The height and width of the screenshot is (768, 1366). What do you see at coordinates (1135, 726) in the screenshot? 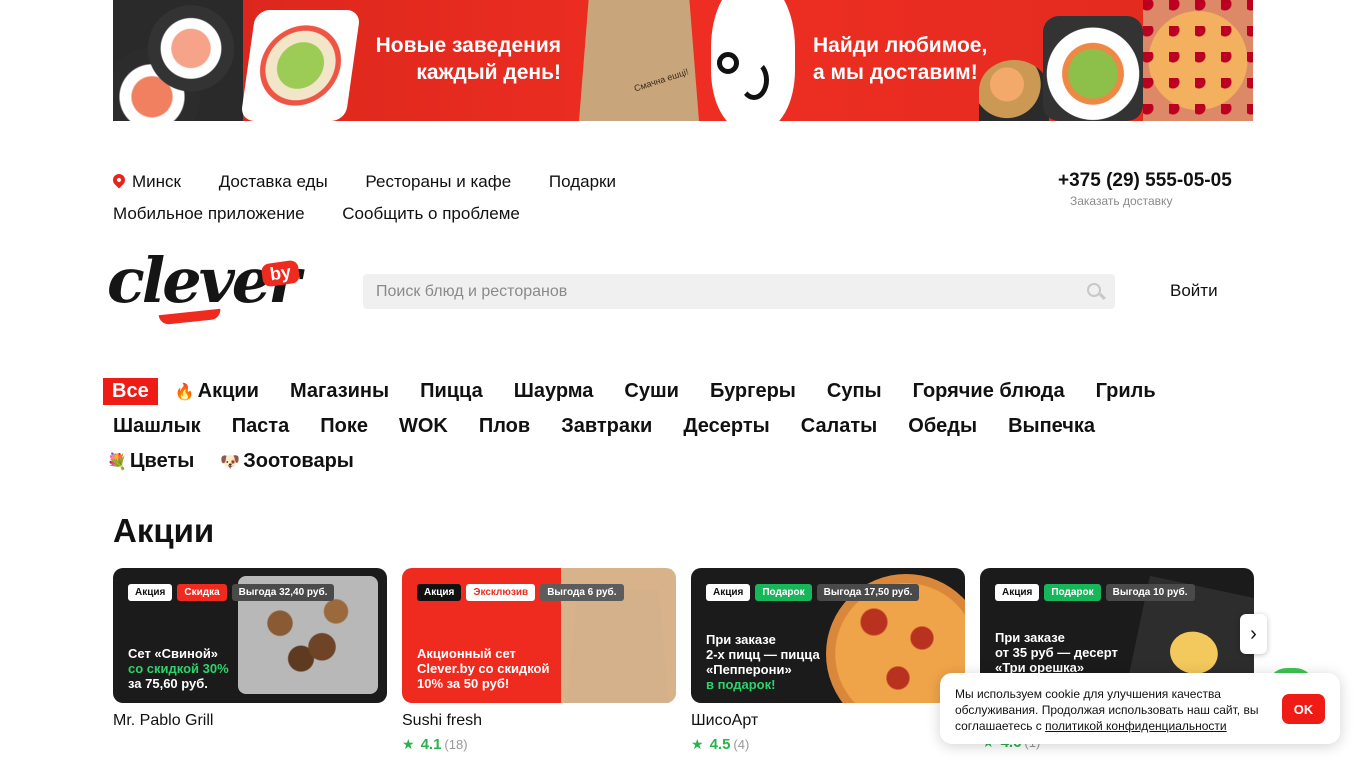
I see `privacy-policy-link: политикой конфиденциальности` at bounding box center [1135, 726].